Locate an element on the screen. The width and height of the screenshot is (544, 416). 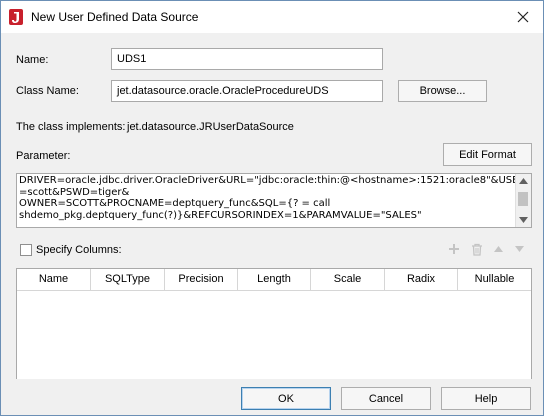
delete-icon is located at coordinates (477, 249).